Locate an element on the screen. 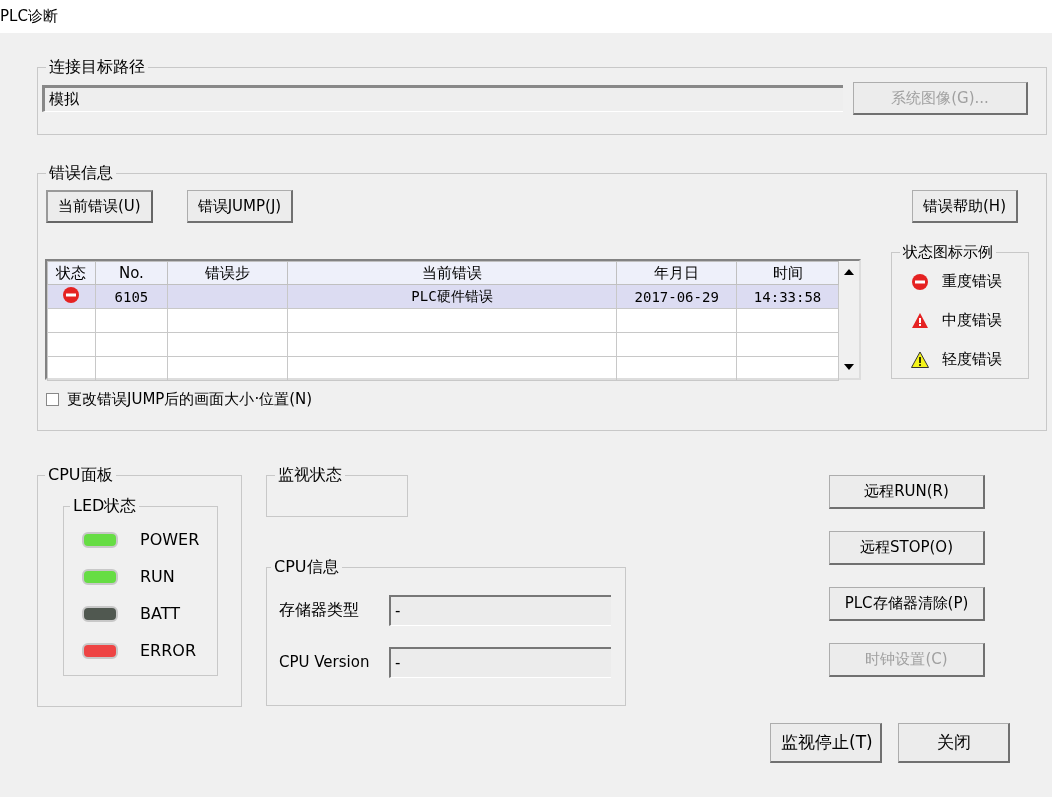 The image size is (1052, 797). scroll-up-icon is located at coordinates (849, 272).